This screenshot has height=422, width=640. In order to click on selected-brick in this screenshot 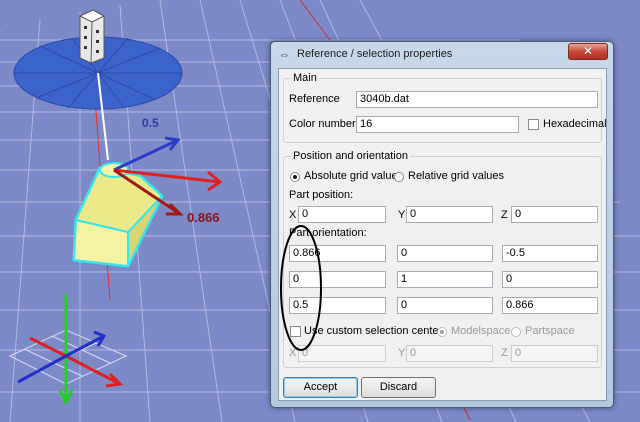, I will do `click(118, 215)`.